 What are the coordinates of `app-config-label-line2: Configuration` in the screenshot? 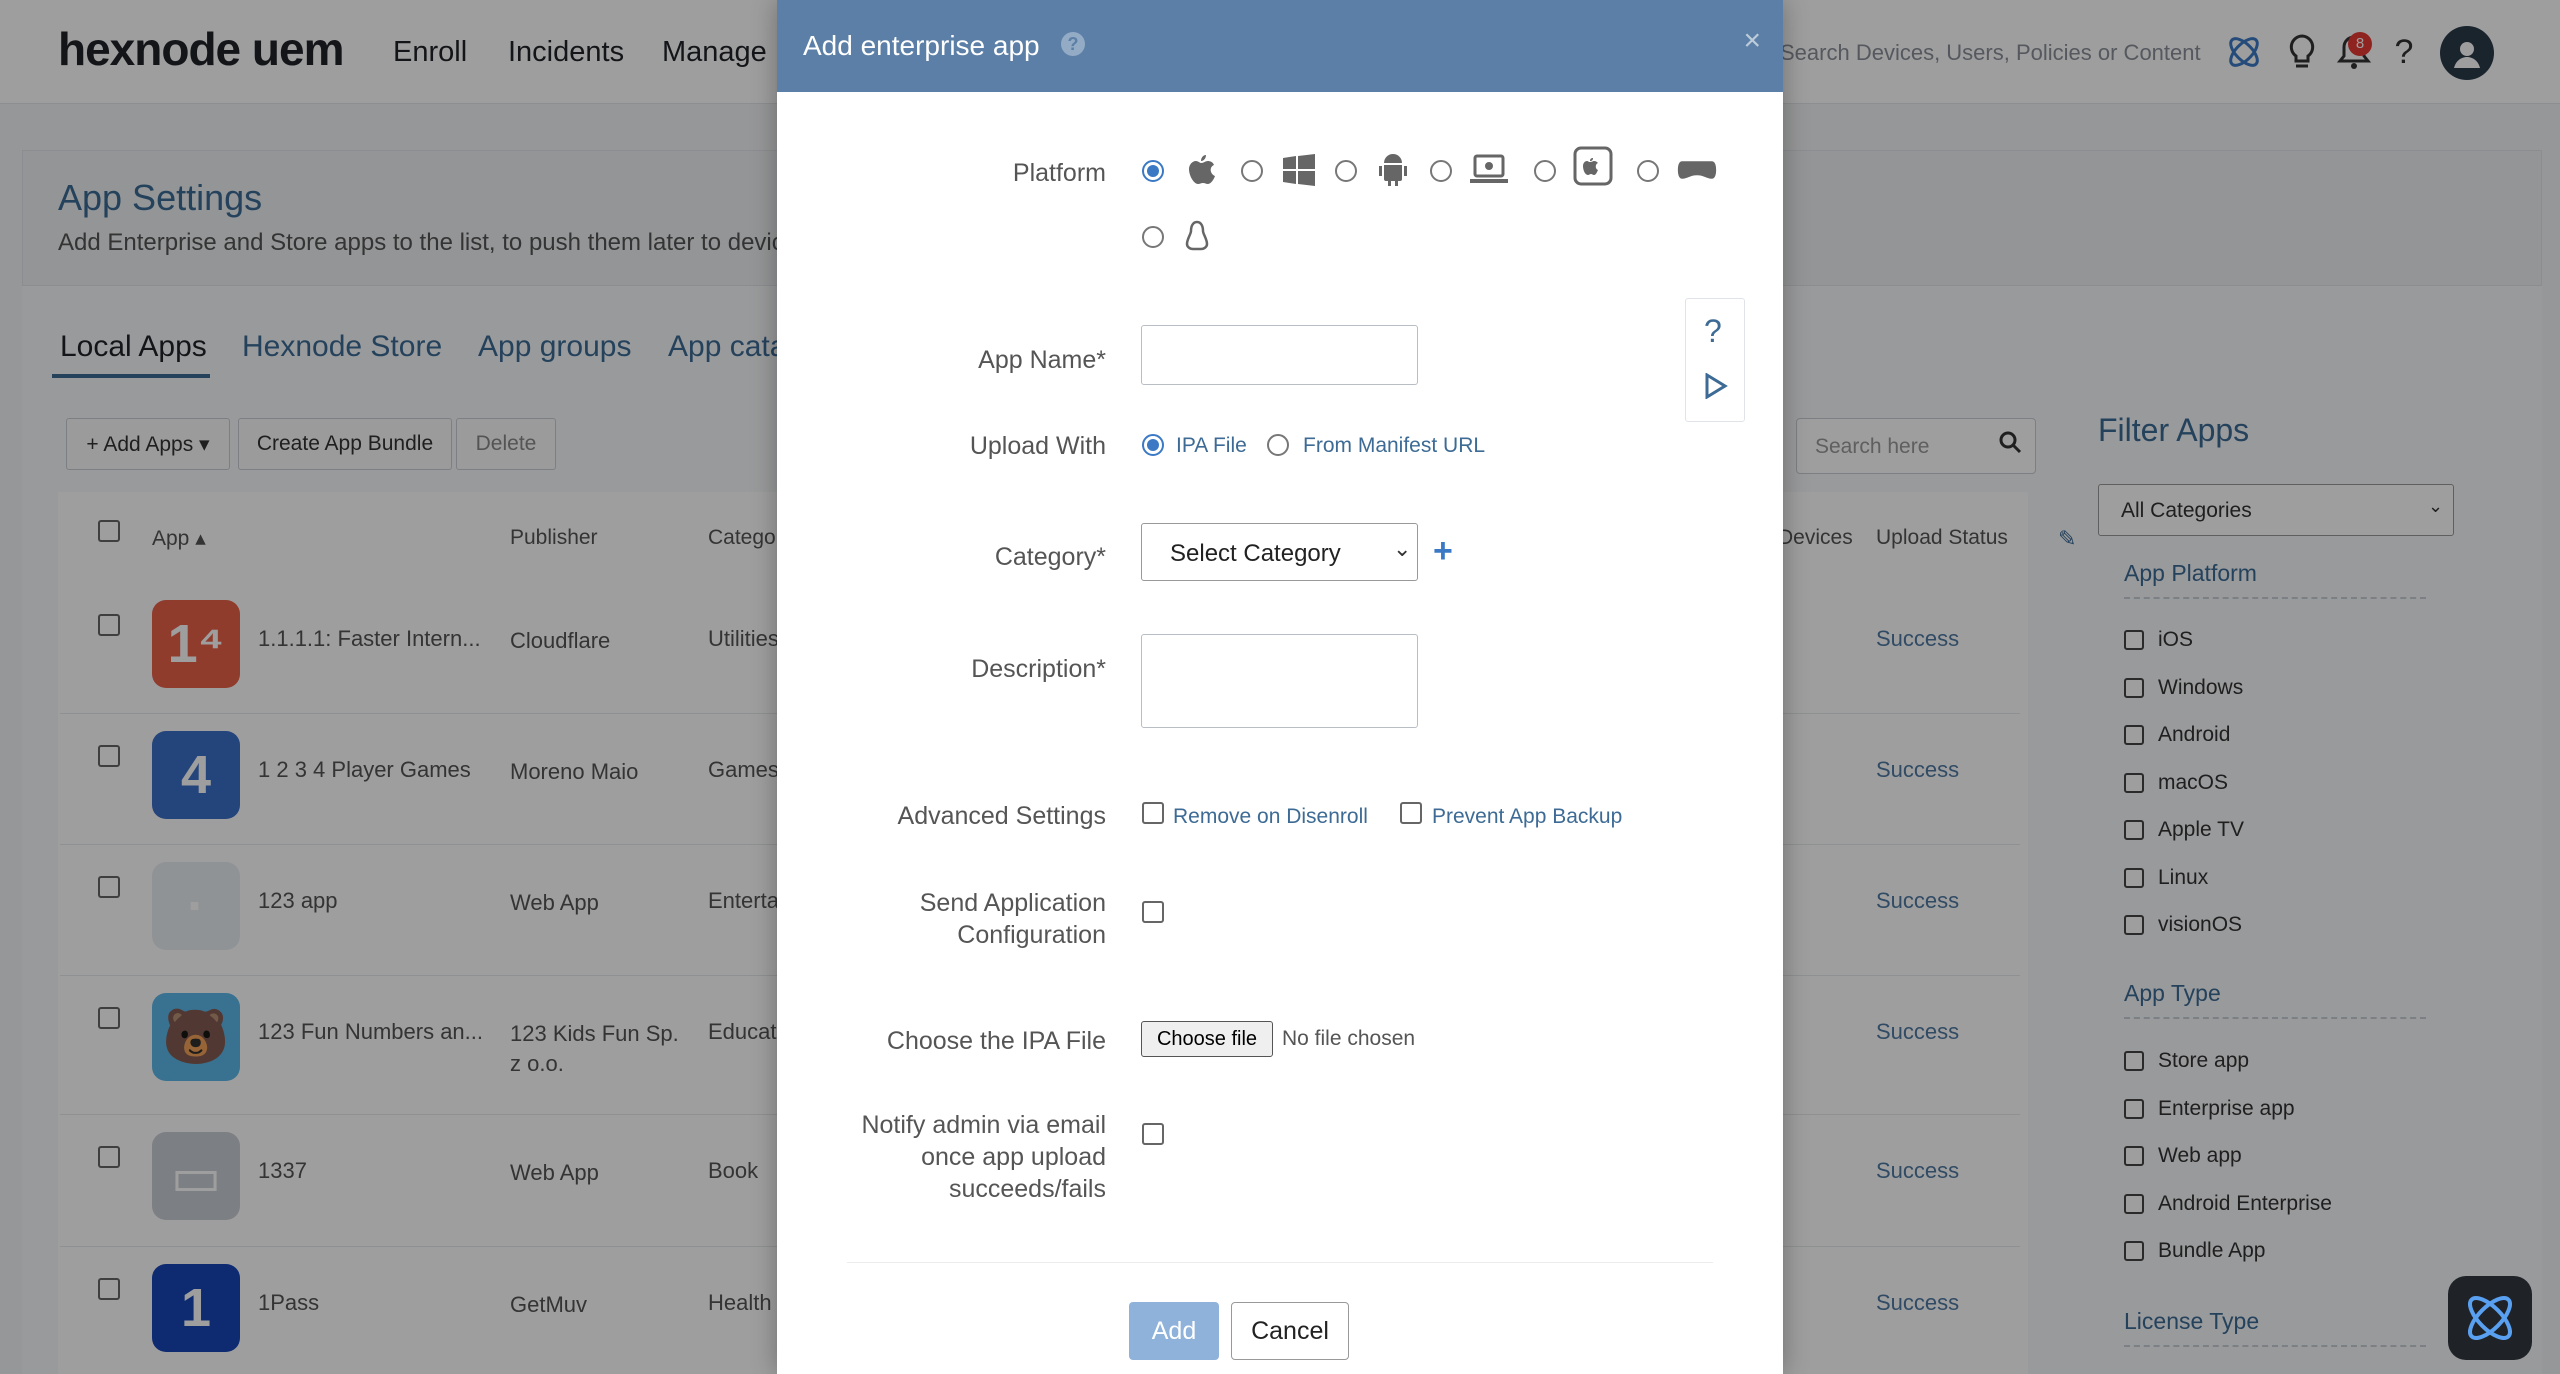 It's located at (1031, 935).